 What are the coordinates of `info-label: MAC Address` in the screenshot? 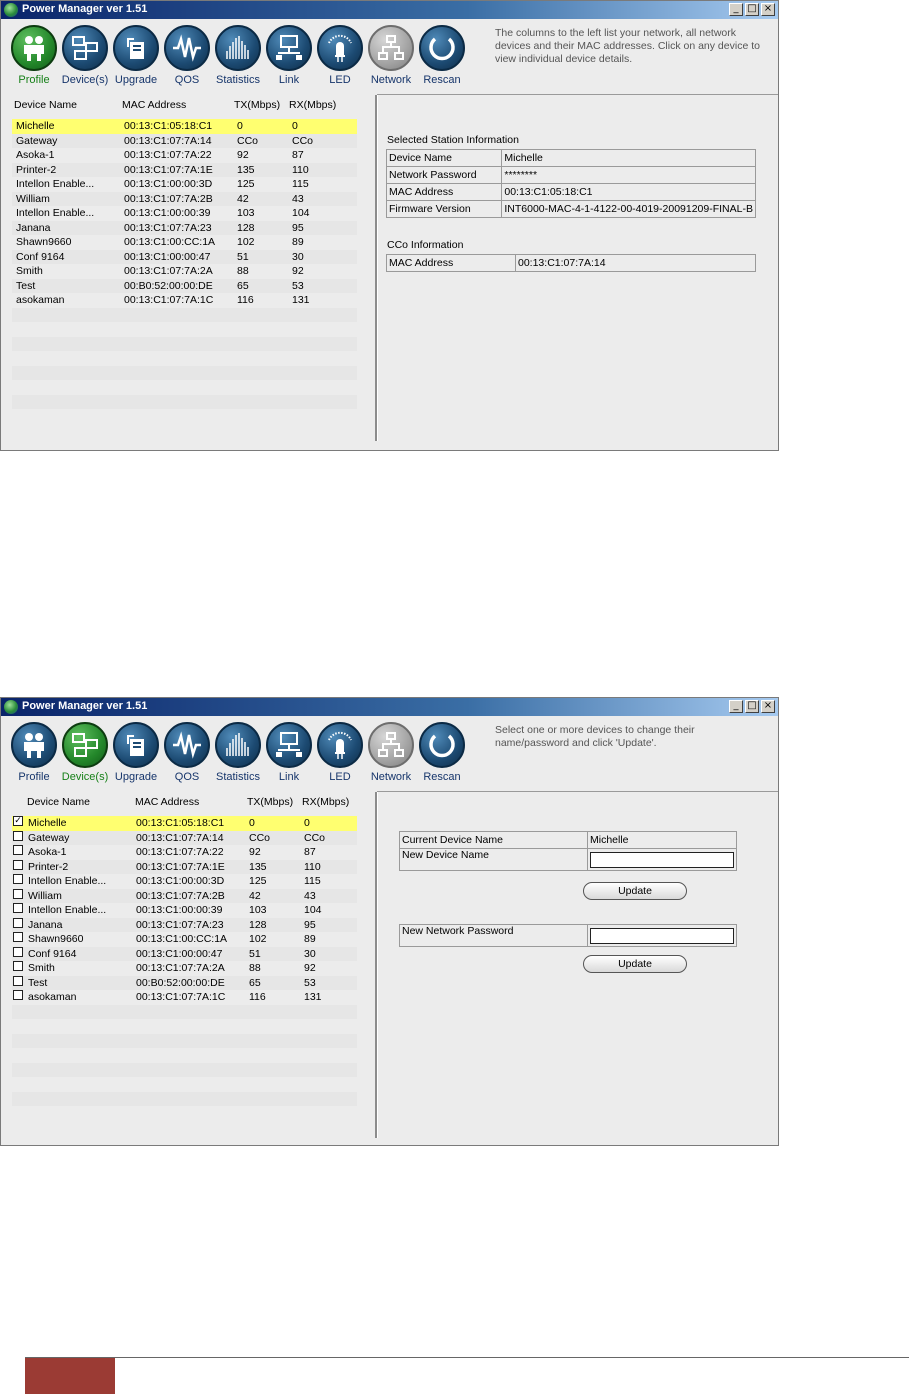 It's located at (444, 192).